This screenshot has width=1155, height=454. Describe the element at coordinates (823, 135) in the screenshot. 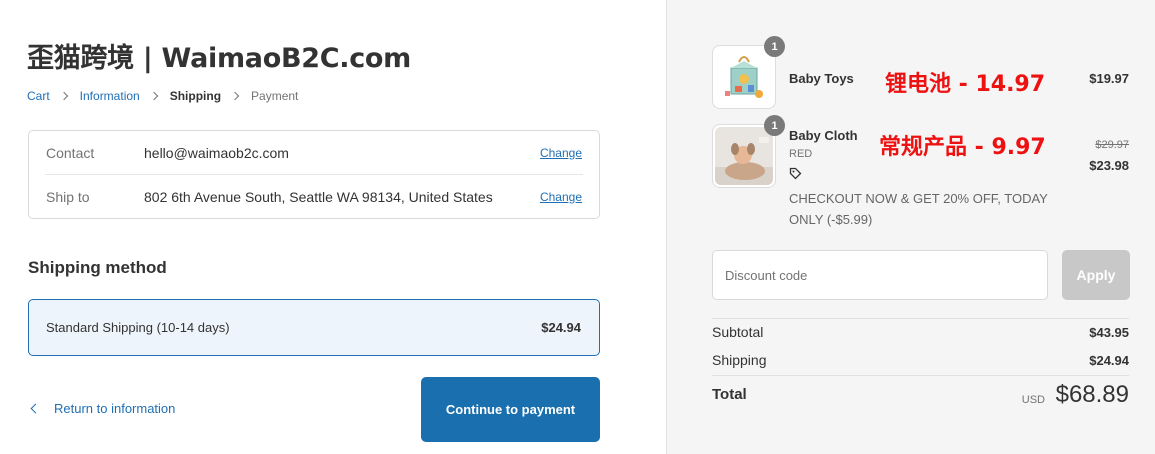

I see `product-name: Baby Cloth` at that location.